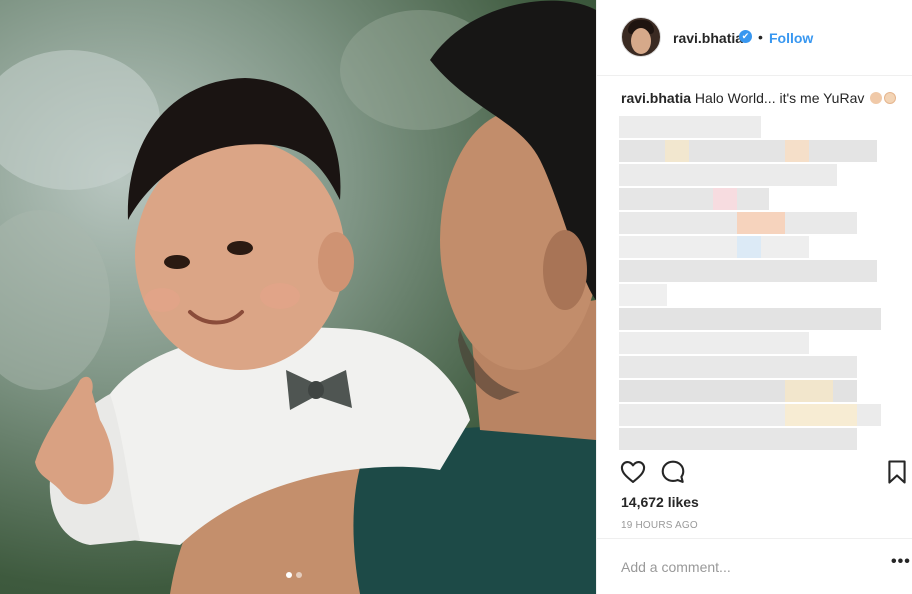  Describe the element at coordinates (897, 472) in the screenshot. I see `bookmark-icon` at that location.